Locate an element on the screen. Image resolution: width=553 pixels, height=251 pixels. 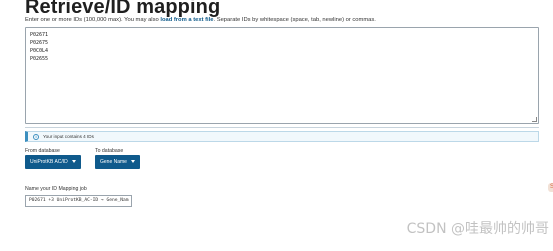
to-database-label: To database is located at coordinates (109, 151).